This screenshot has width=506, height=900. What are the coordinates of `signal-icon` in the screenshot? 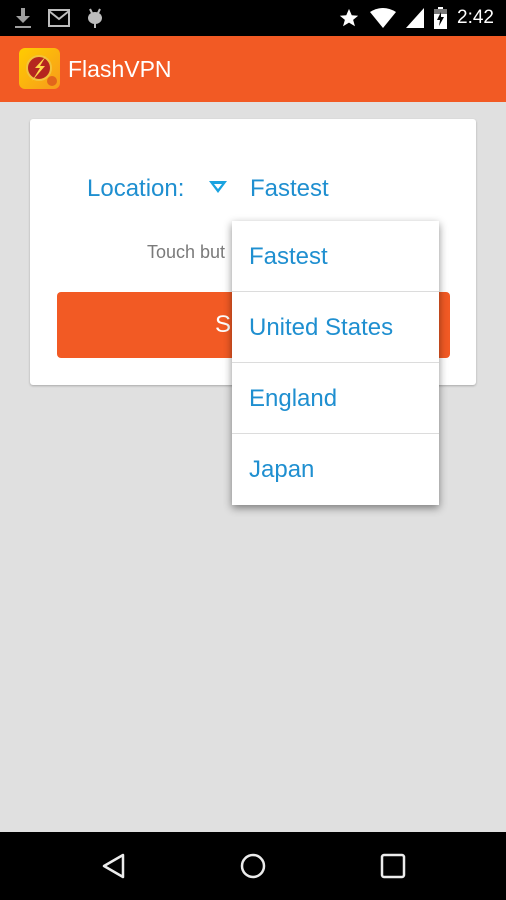 It's located at (415, 18).